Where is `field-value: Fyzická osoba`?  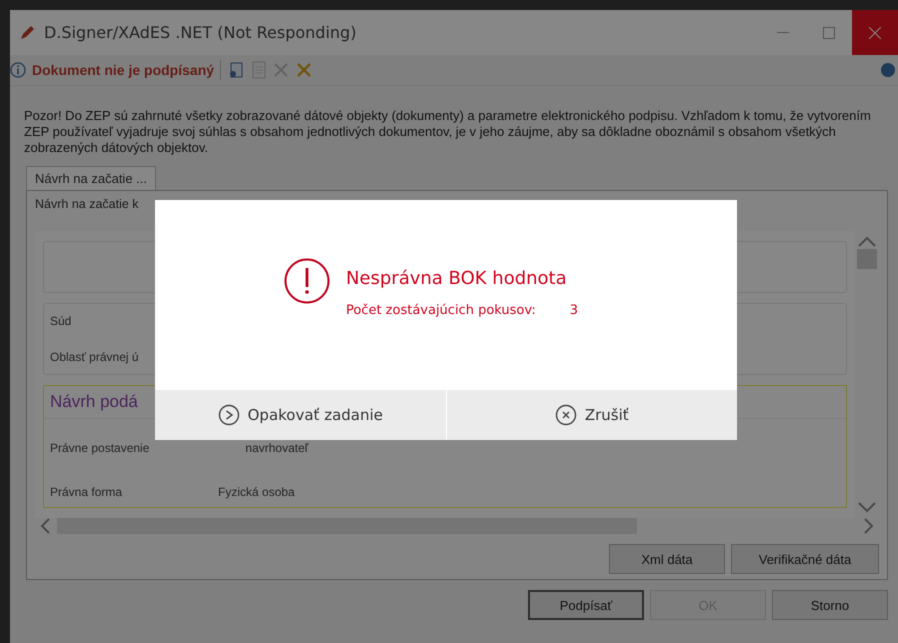
field-value: Fyzická osoba is located at coordinates (256, 492).